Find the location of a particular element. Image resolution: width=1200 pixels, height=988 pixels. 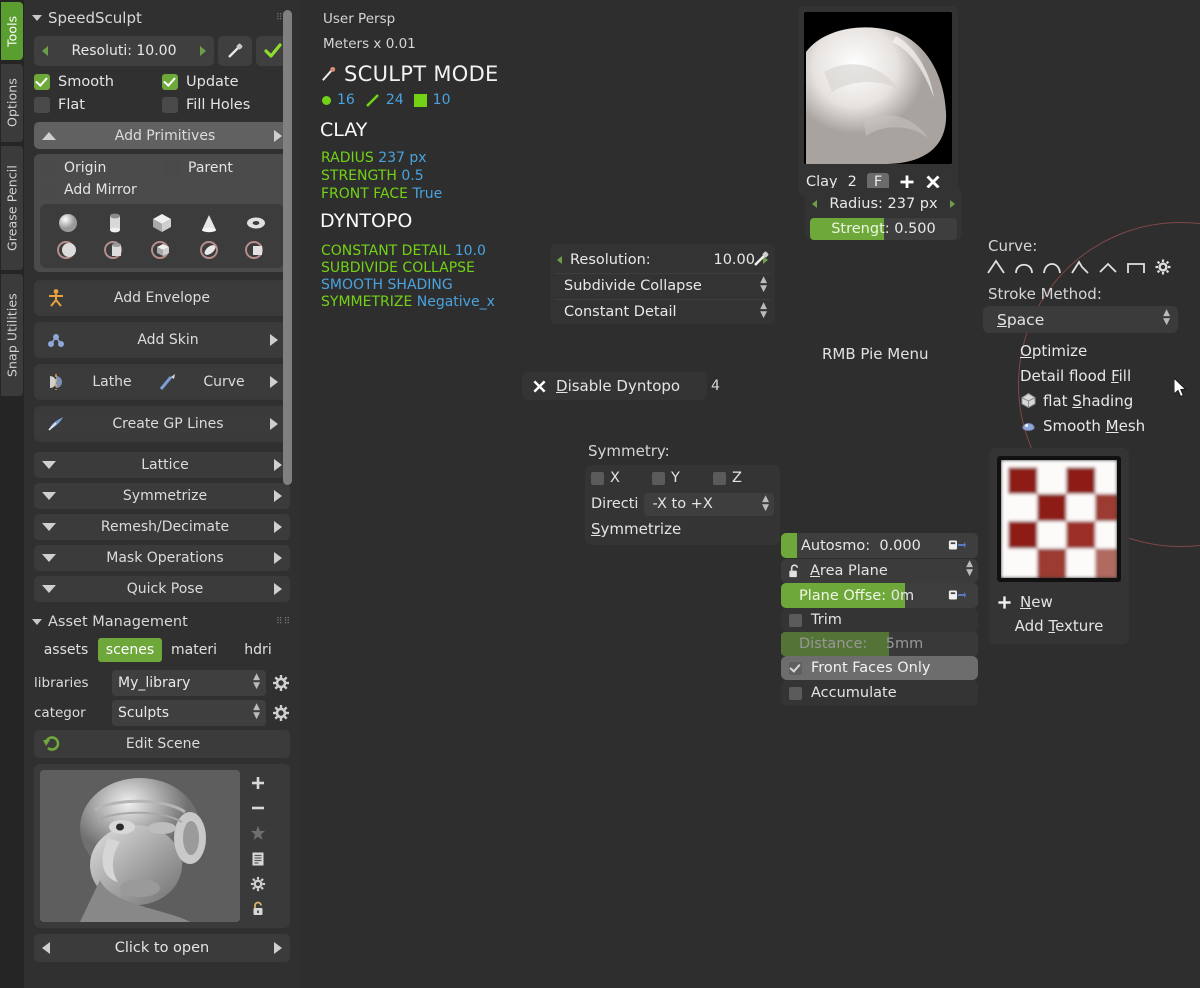

curve-sphere-icon is located at coordinates (1108, 267).